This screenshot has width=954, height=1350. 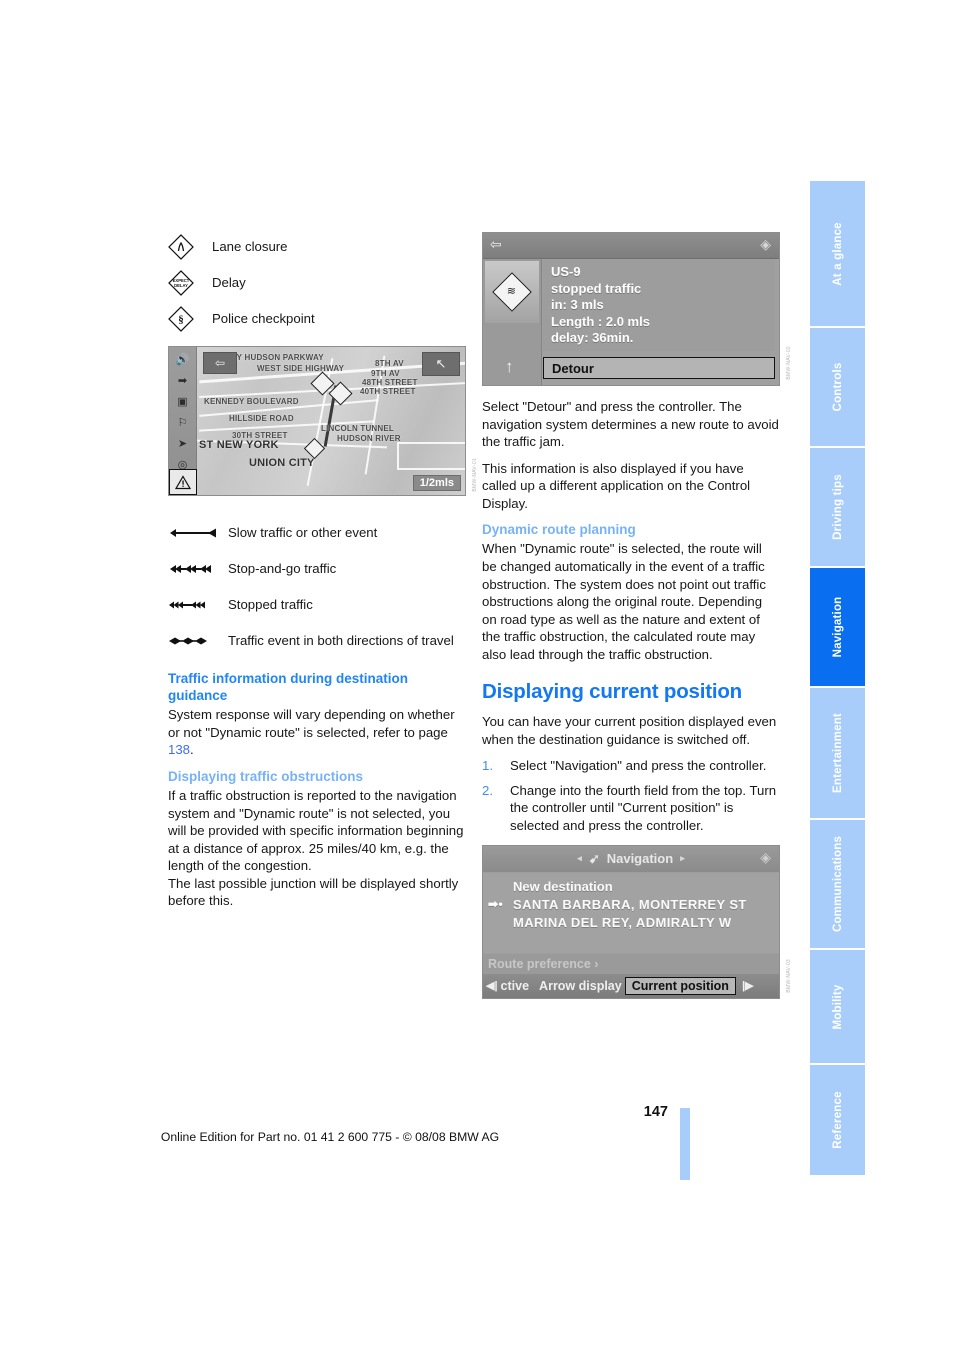 I want to click on legend-label: Delay, so click(x=229, y=283).